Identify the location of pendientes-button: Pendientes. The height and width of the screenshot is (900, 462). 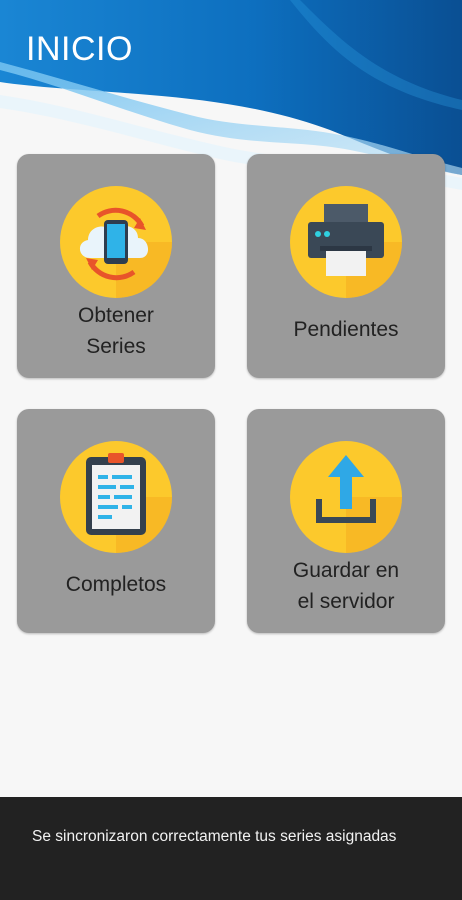
(346, 266).